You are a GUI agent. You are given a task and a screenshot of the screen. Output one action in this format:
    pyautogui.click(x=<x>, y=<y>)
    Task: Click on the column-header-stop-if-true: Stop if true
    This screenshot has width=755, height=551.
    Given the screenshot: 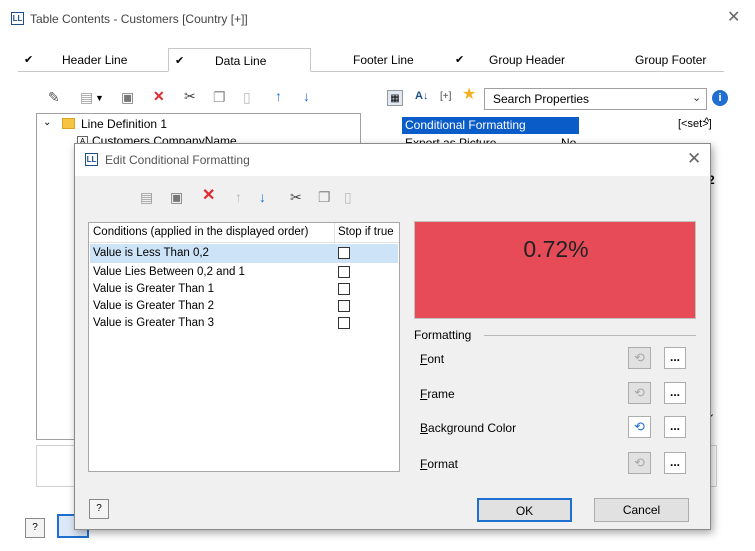 What is the action you would take?
    pyautogui.click(x=366, y=232)
    